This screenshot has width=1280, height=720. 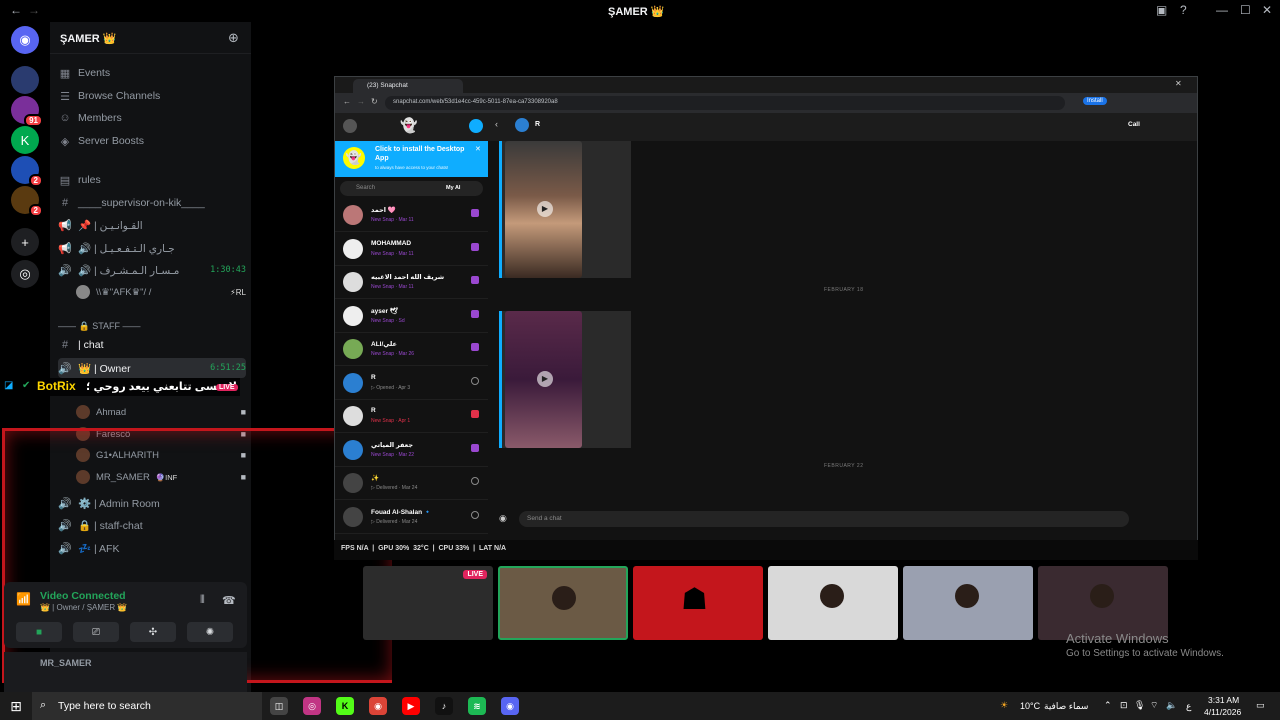 I want to click on chat-row: R ▷ Opened · Apr 3, so click(x=411, y=383).